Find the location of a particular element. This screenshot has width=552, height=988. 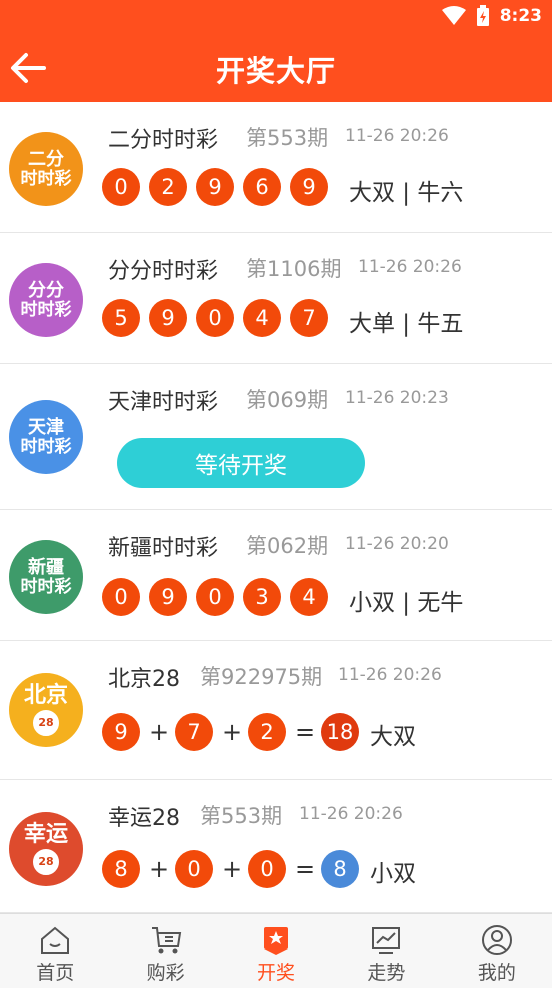

nav-item-home: 首页 is located at coordinates (55, 951).